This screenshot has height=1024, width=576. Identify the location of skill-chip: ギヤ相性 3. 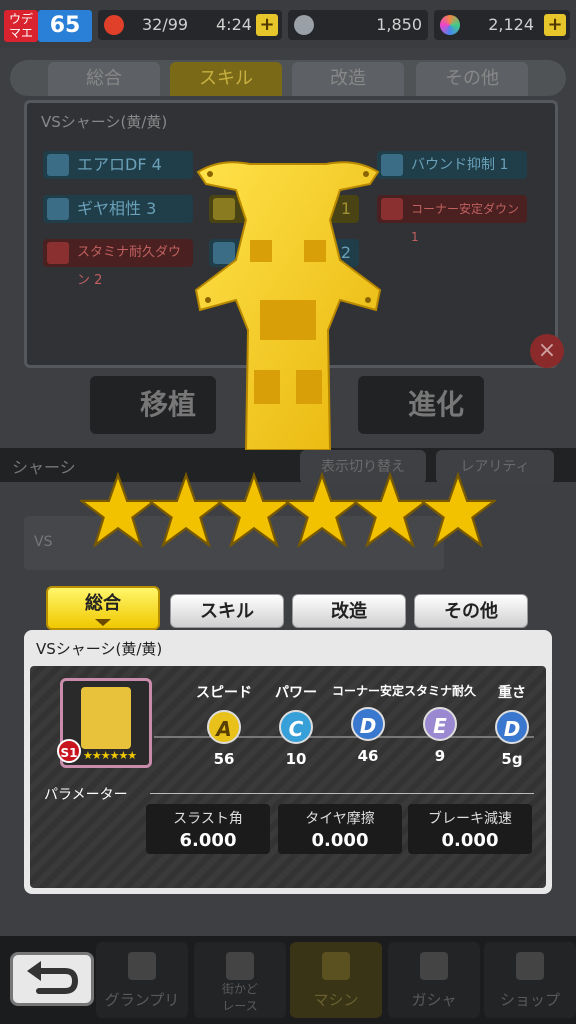
(118, 209).